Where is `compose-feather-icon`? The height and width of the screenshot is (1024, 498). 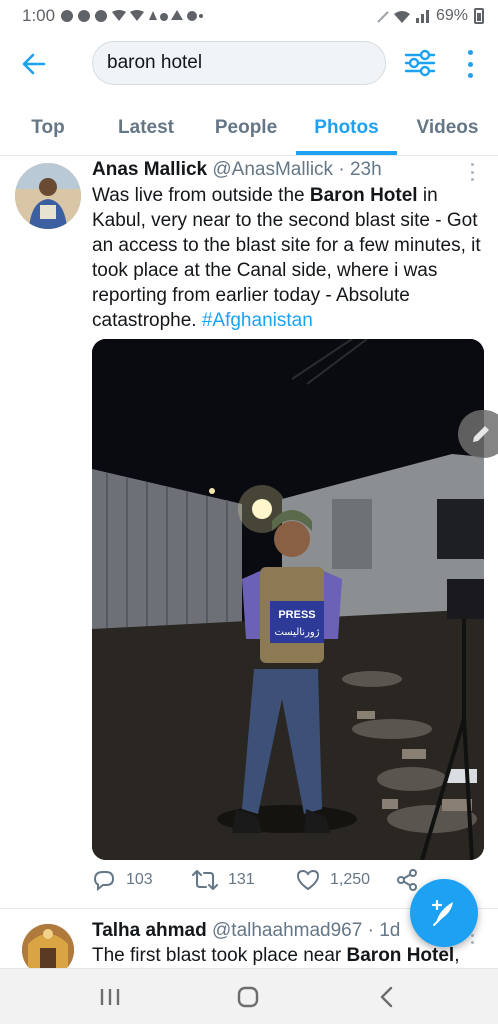
compose-feather-icon is located at coordinates (442, 912).